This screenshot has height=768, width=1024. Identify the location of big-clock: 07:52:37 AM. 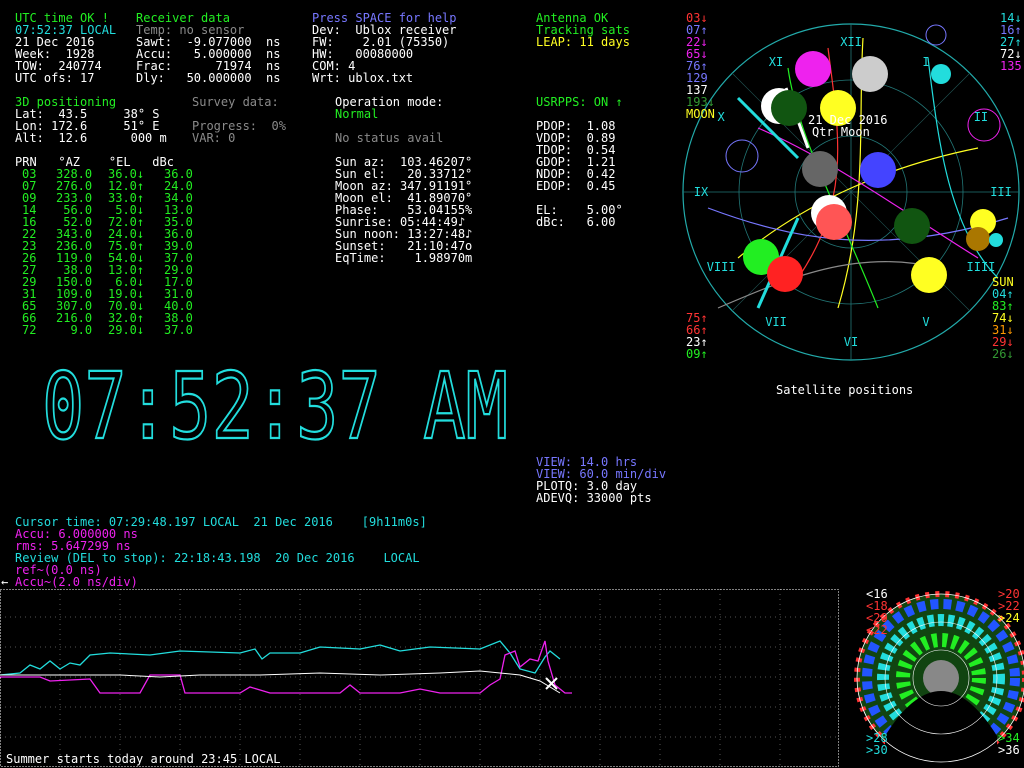
(275, 402).